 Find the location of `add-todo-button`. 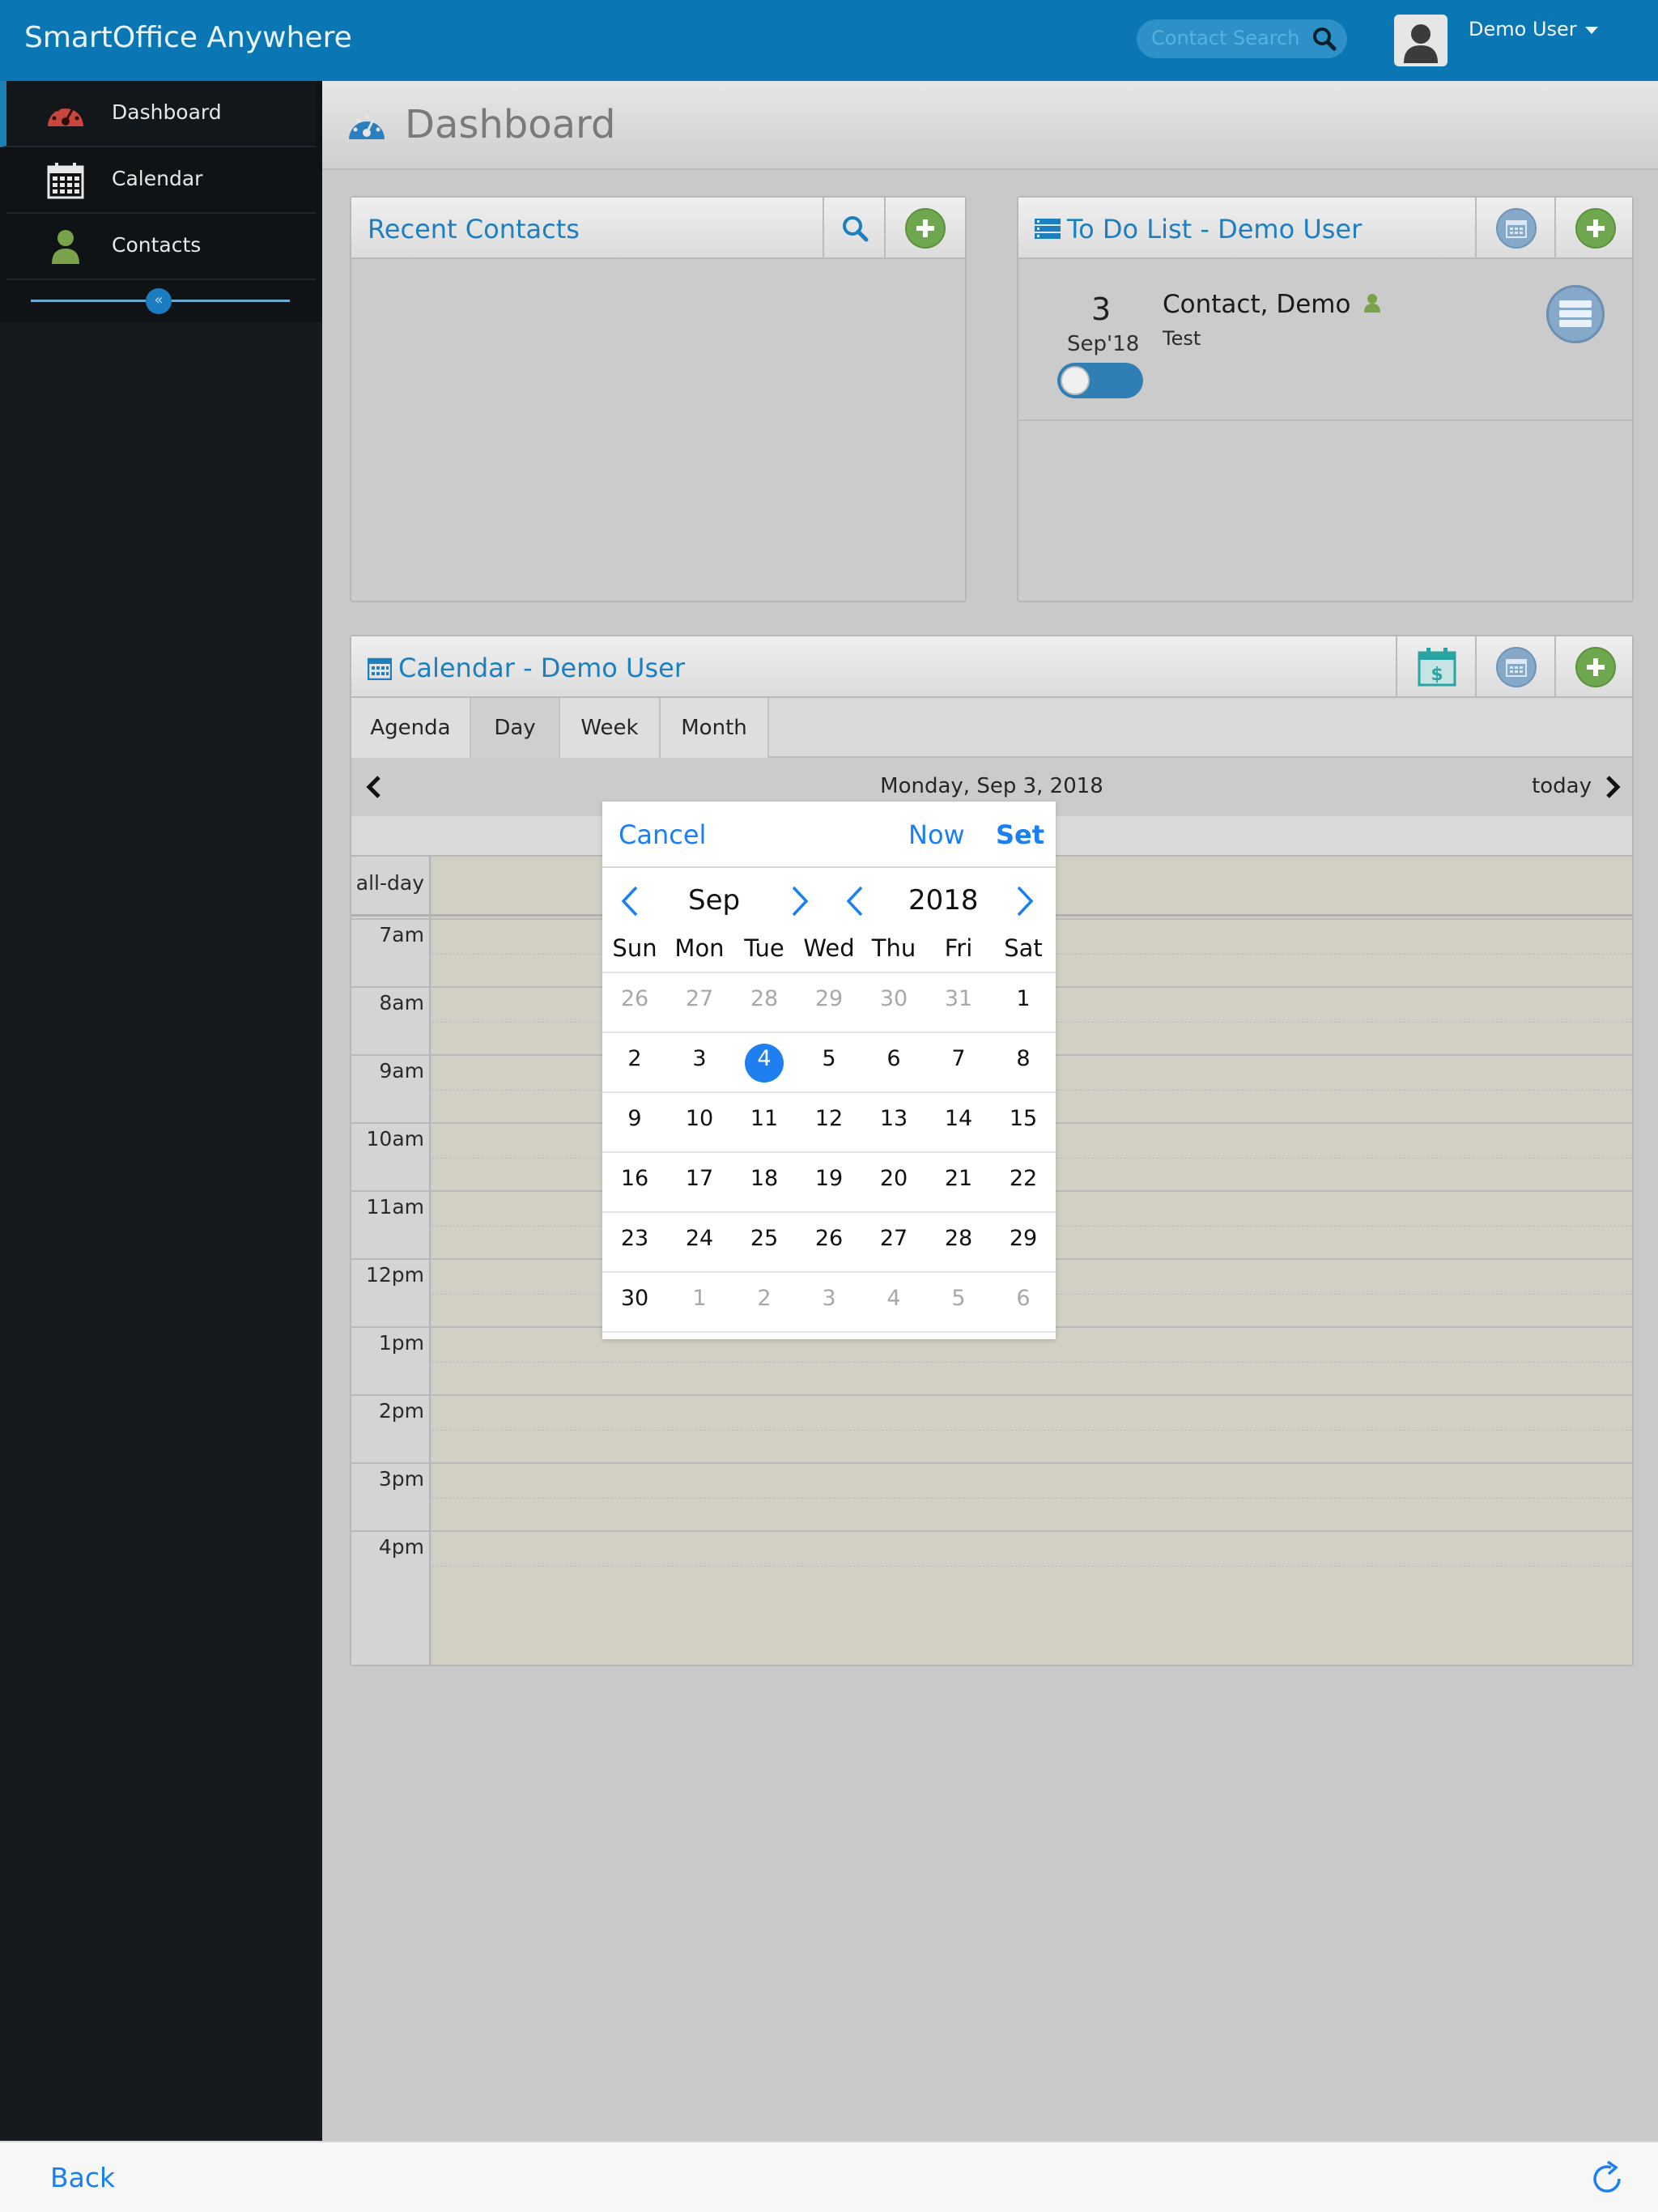

add-todo-button is located at coordinates (1594, 228).